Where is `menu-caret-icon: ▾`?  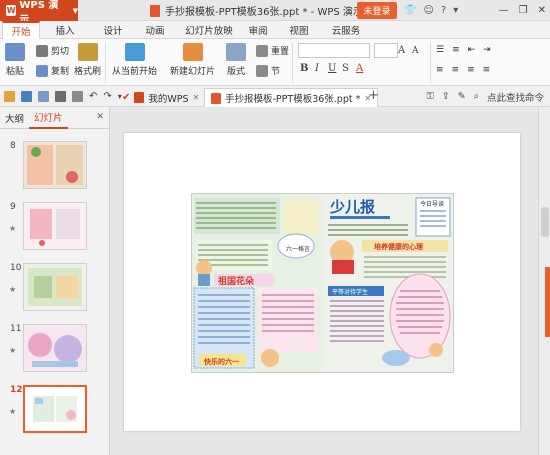
menu-caret-icon: ▾ is located at coordinates (455, 10).